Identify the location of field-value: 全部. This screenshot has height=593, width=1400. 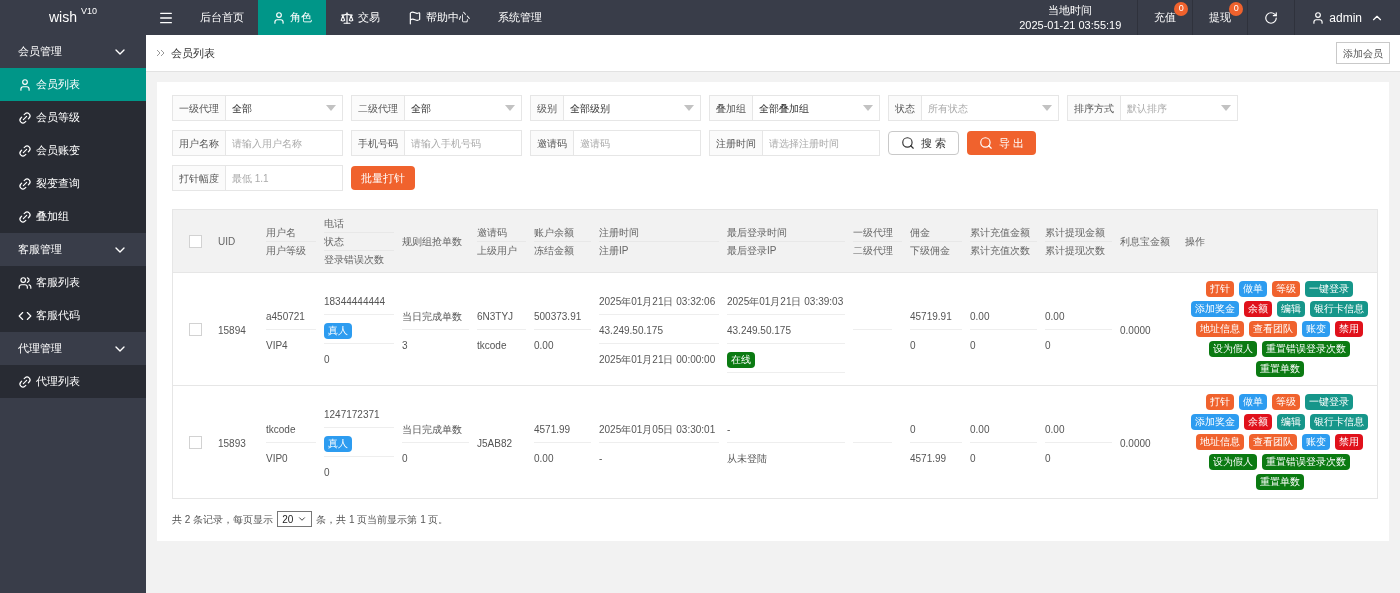
(421, 108).